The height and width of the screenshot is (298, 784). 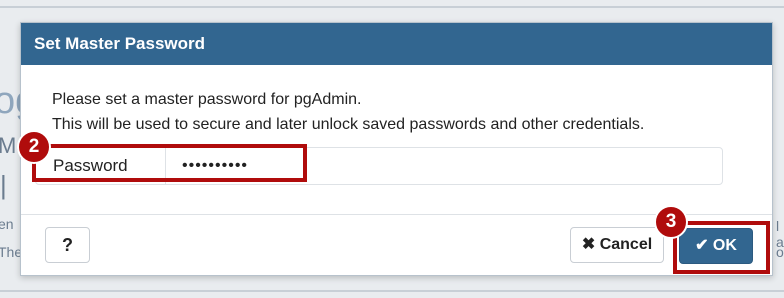 What do you see at coordinates (671, 222) in the screenshot?
I see `step-badge-ok: 3` at bounding box center [671, 222].